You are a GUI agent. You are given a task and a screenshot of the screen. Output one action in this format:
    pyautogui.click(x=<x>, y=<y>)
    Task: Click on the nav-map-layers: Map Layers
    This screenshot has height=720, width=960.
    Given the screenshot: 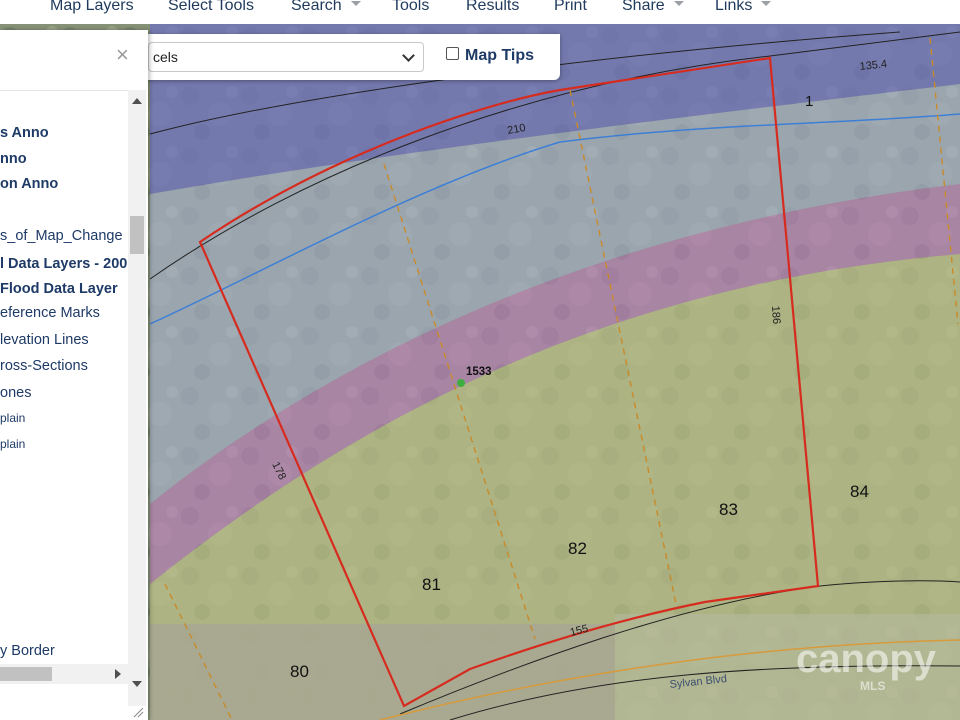 What is the action you would take?
    pyautogui.click(x=92, y=7)
    